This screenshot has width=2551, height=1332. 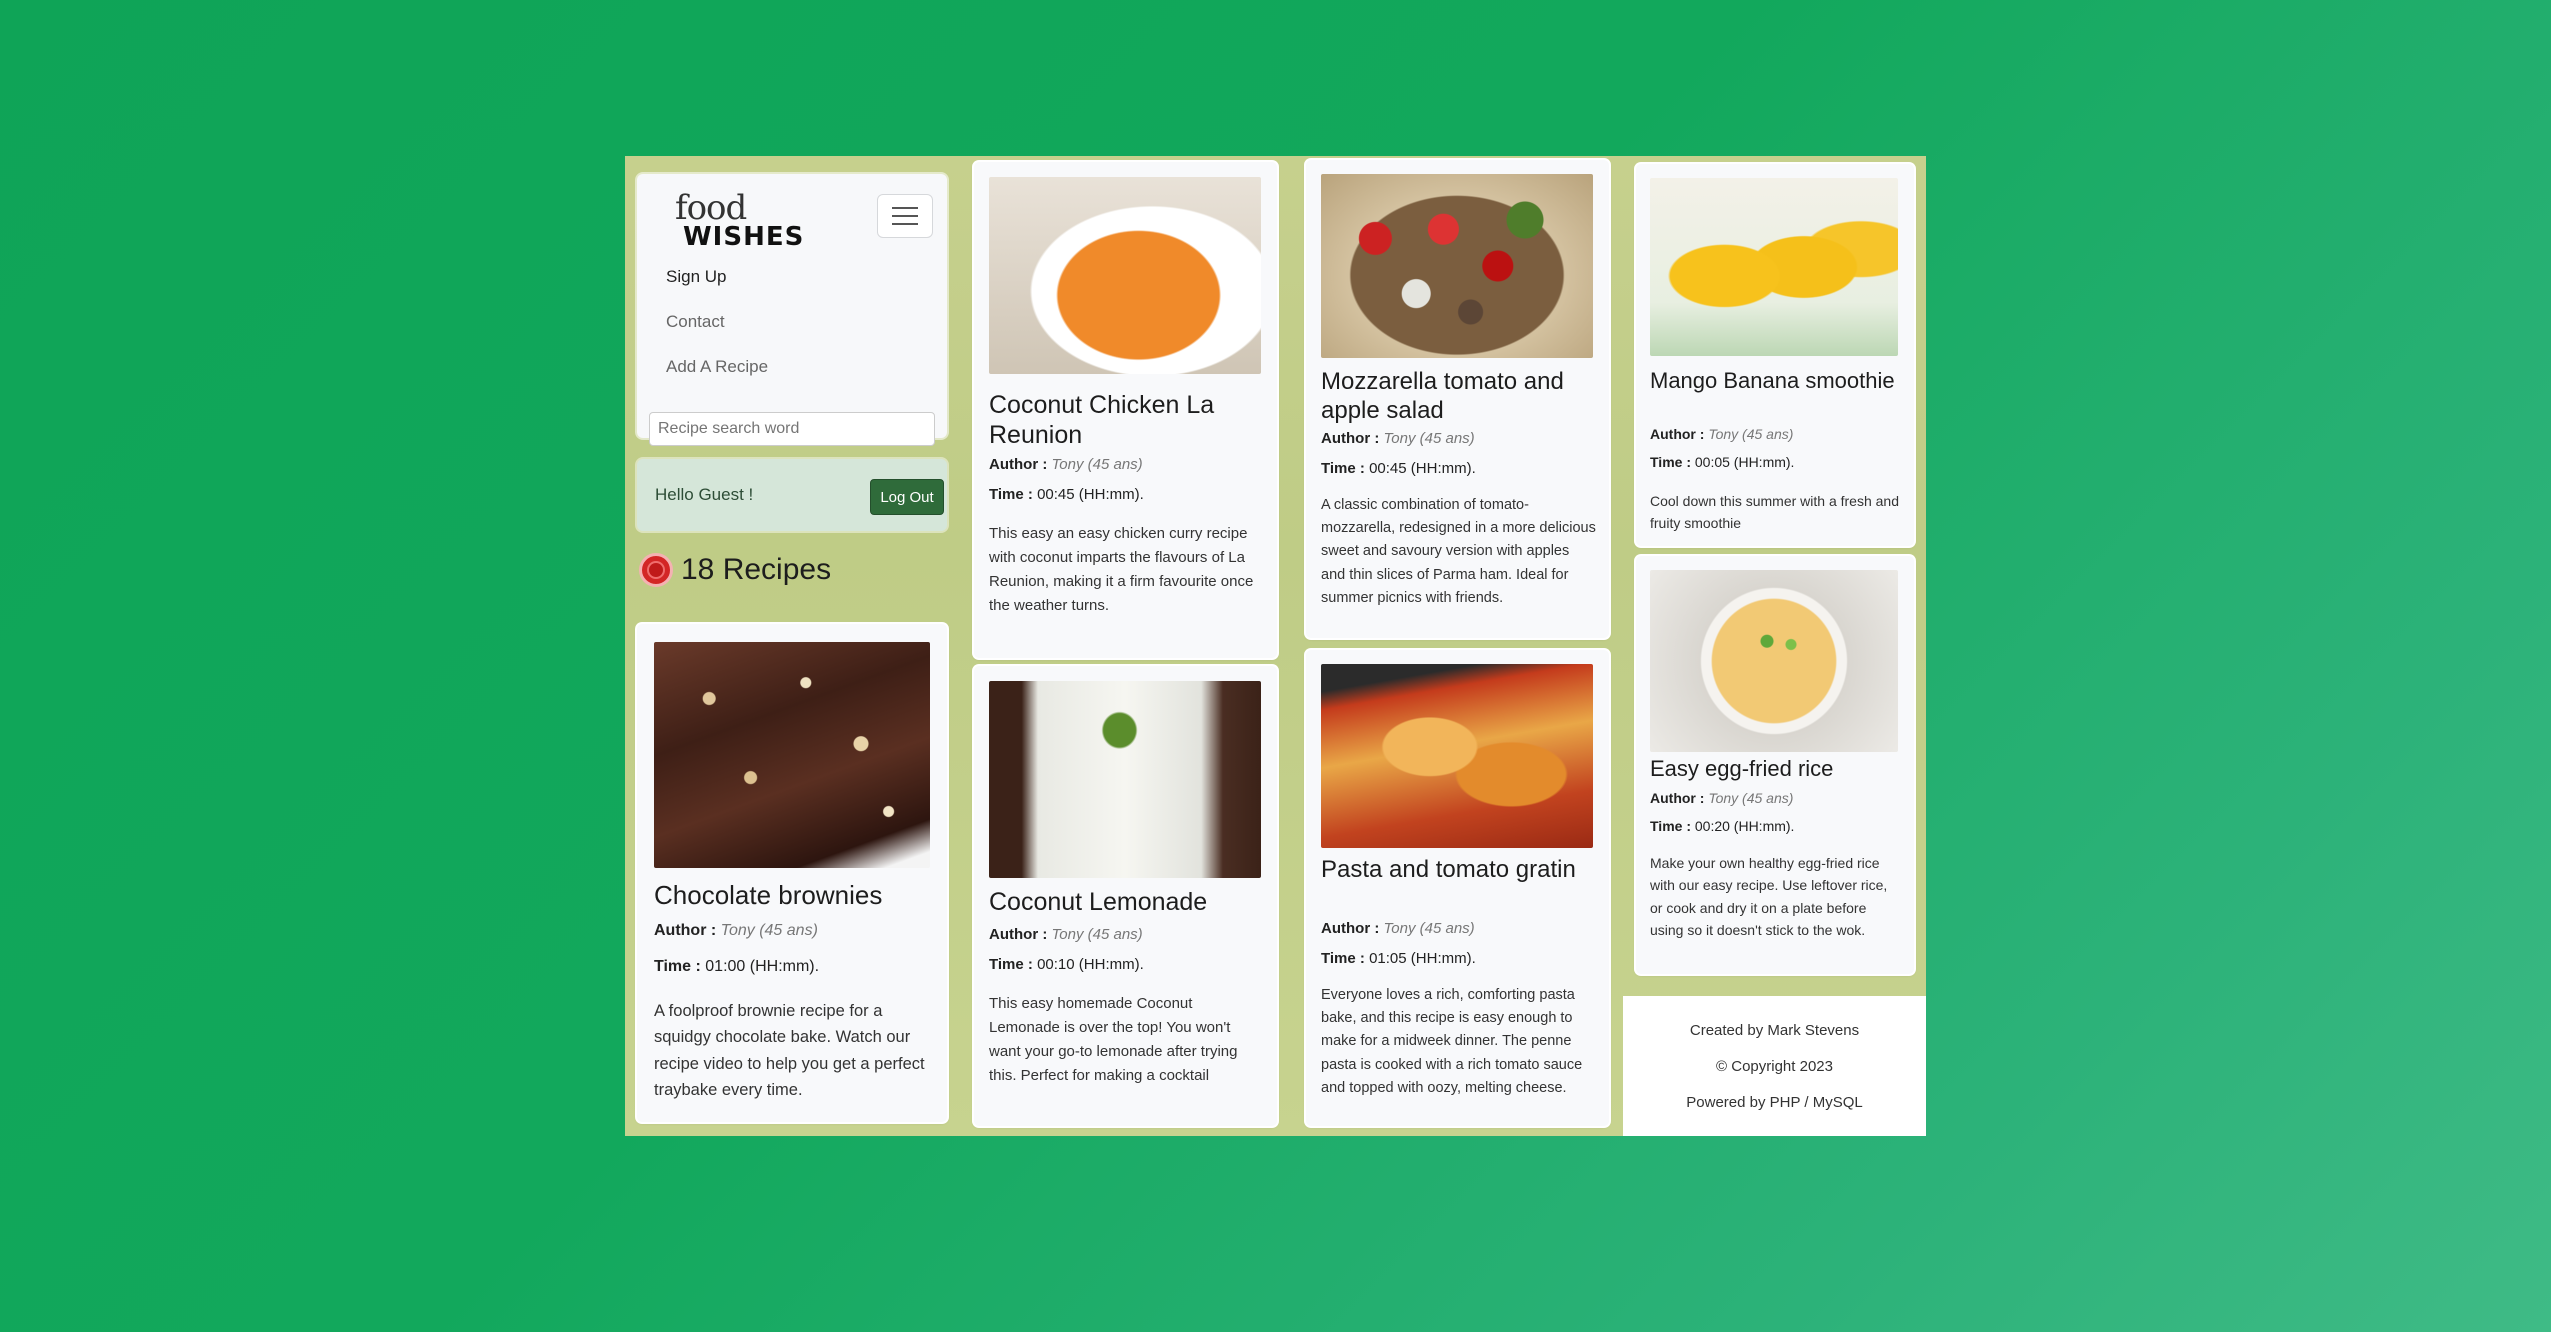 I want to click on logout-button: Log Out, so click(x=907, y=497).